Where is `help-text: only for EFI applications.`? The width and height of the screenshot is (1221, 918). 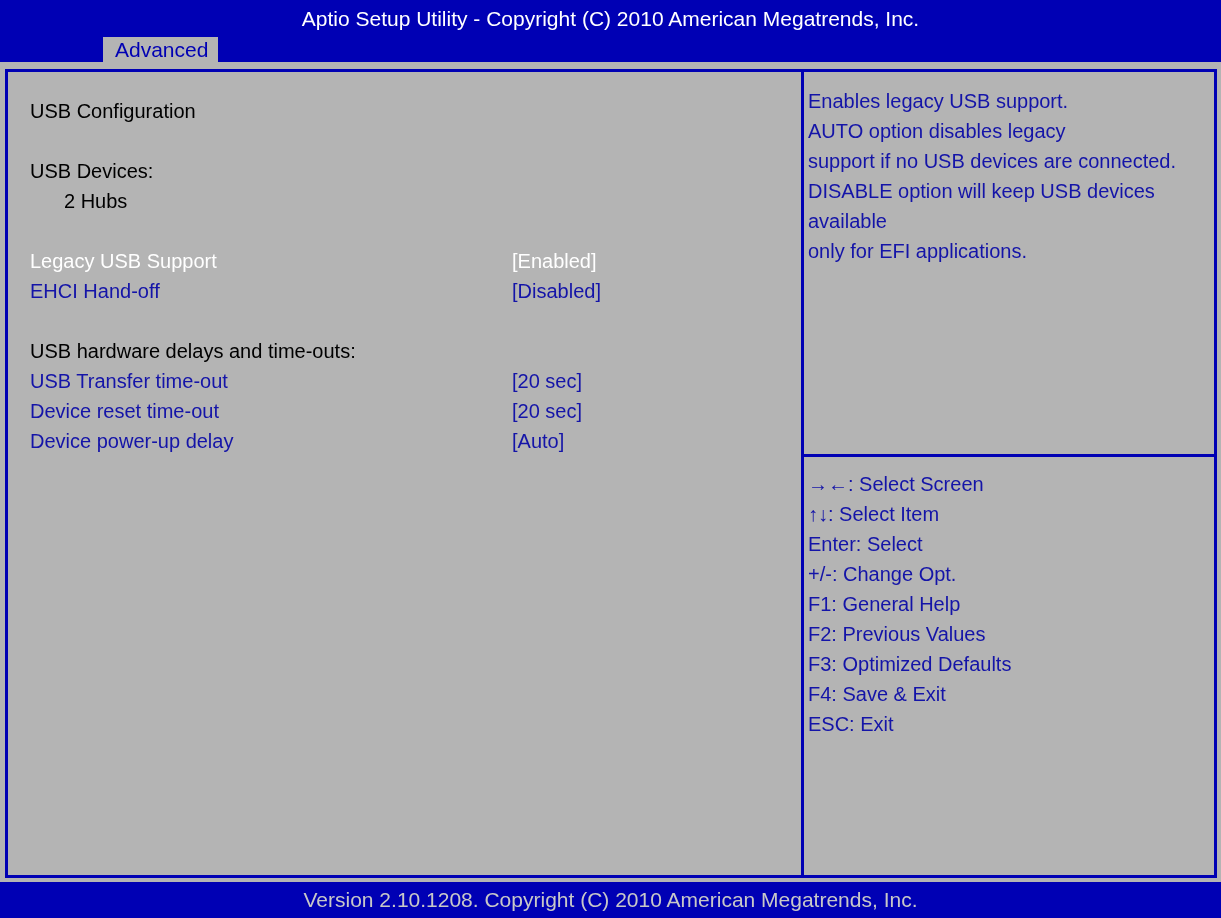 help-text: only for EFI applications. is located at coordinates (917, 251).